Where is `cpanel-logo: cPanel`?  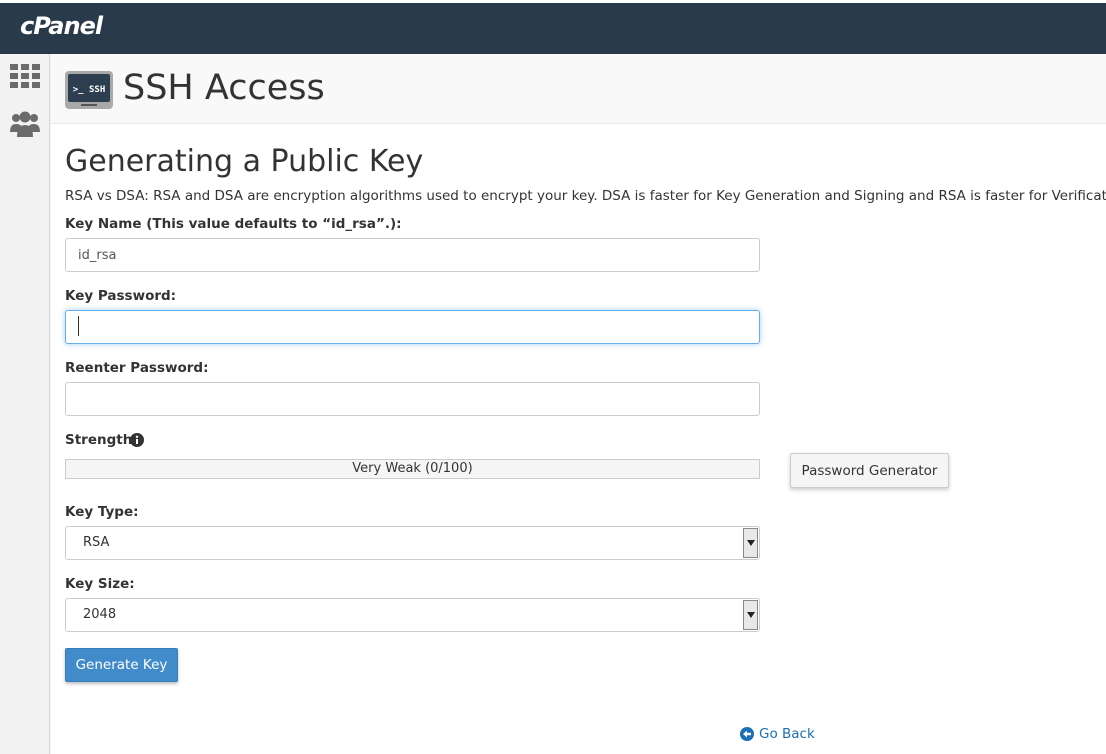
cpanel-logo: cPanel is located at coordinates (61, 26).